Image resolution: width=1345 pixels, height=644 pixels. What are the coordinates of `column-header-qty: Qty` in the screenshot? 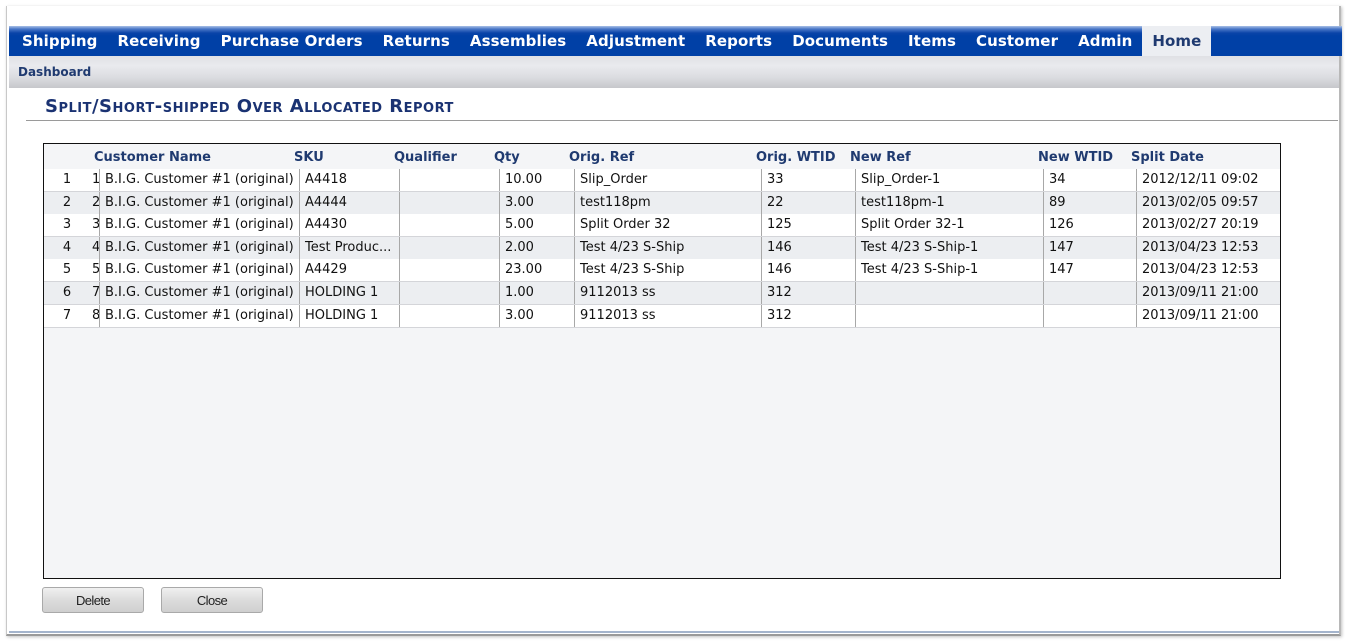 It's located at (507, 157).